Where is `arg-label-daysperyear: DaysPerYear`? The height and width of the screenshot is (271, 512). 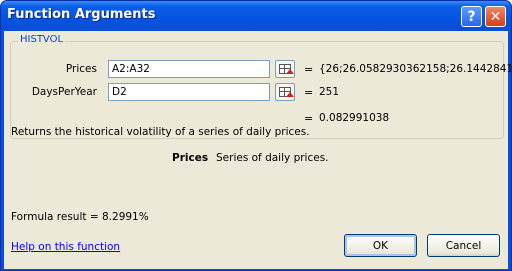
arg-label-daysperyear: DaysPerYear is located at coordinates (64, 92).